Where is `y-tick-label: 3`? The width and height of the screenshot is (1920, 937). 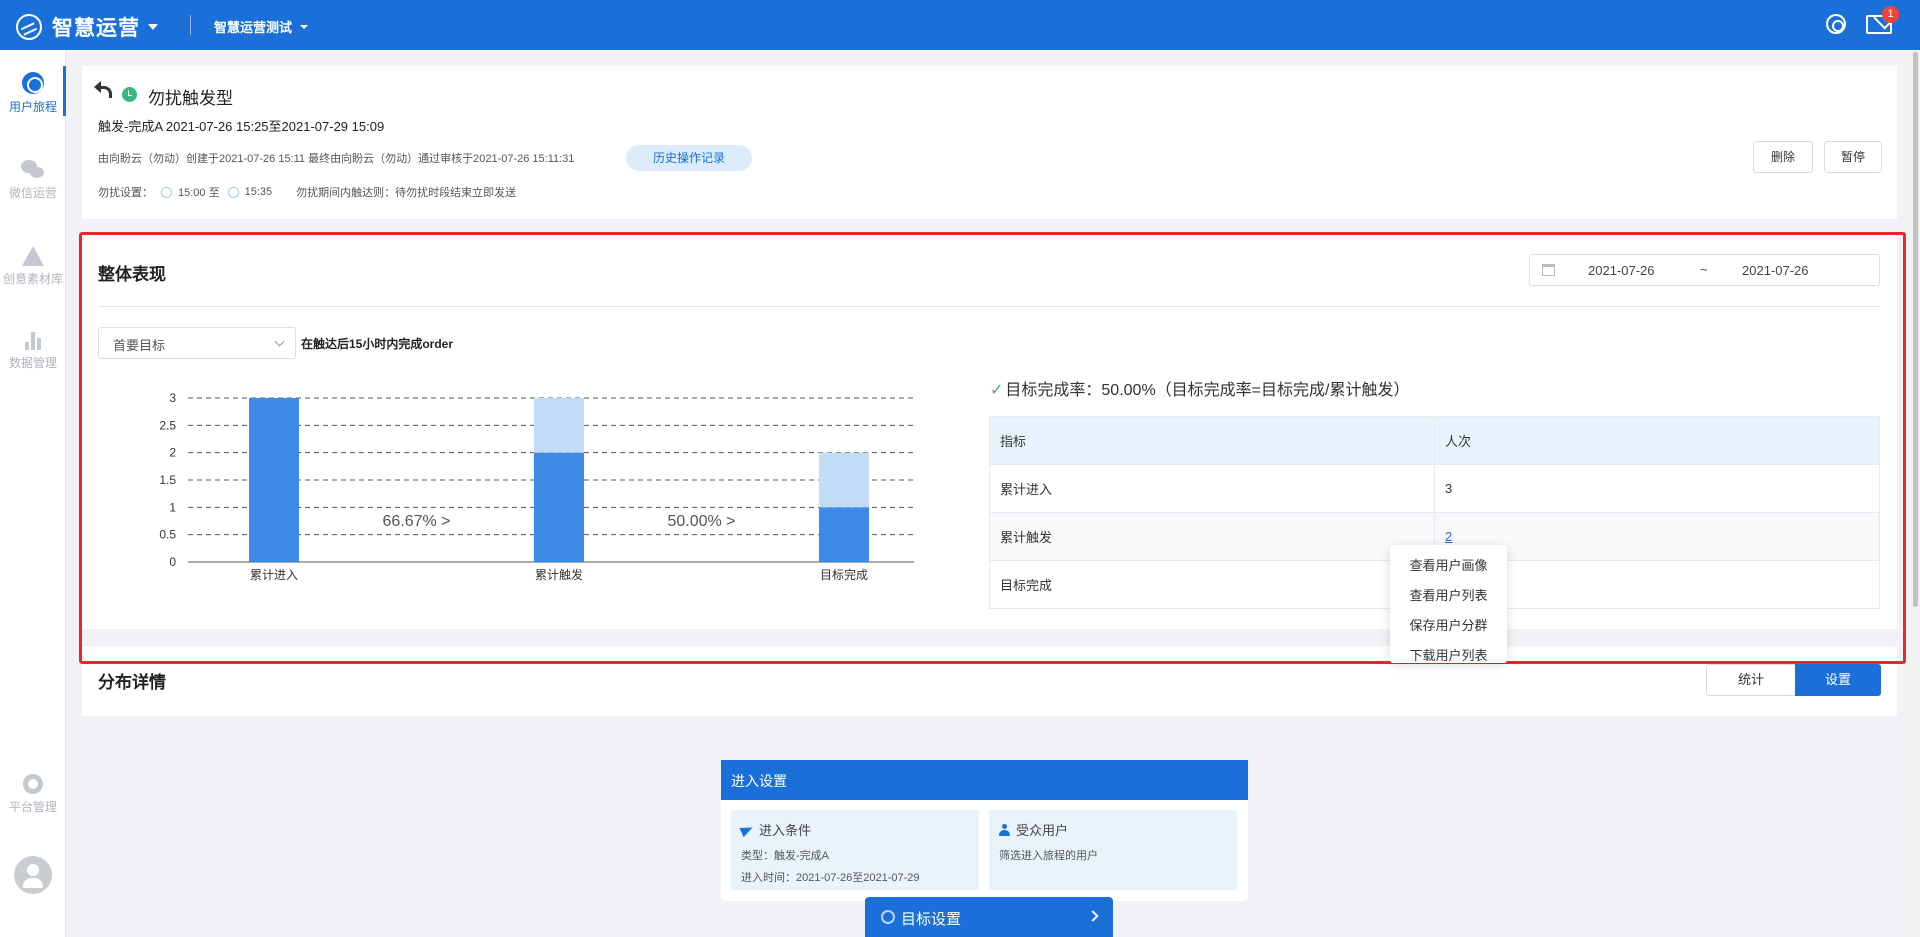
y-tick-label: 3 is located at coordinates (172, 398).